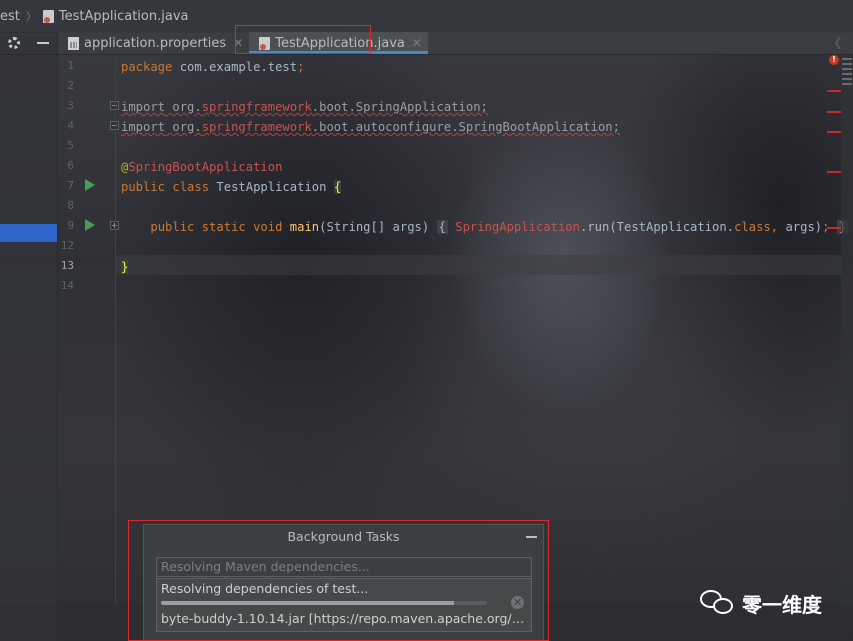  I want to click on structure-minimap-icon, so click(847, 72).